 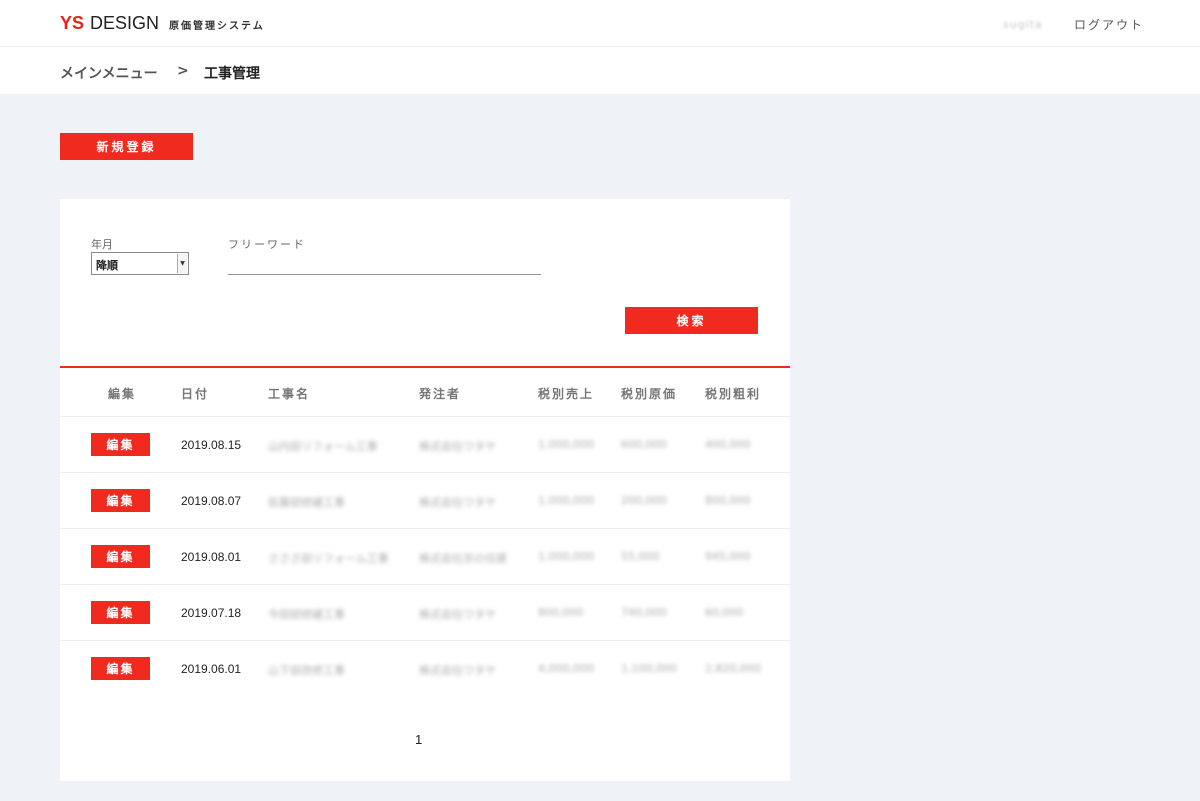 I want to click on year-month-selected-value: 降順, so click(x=107, y=265).